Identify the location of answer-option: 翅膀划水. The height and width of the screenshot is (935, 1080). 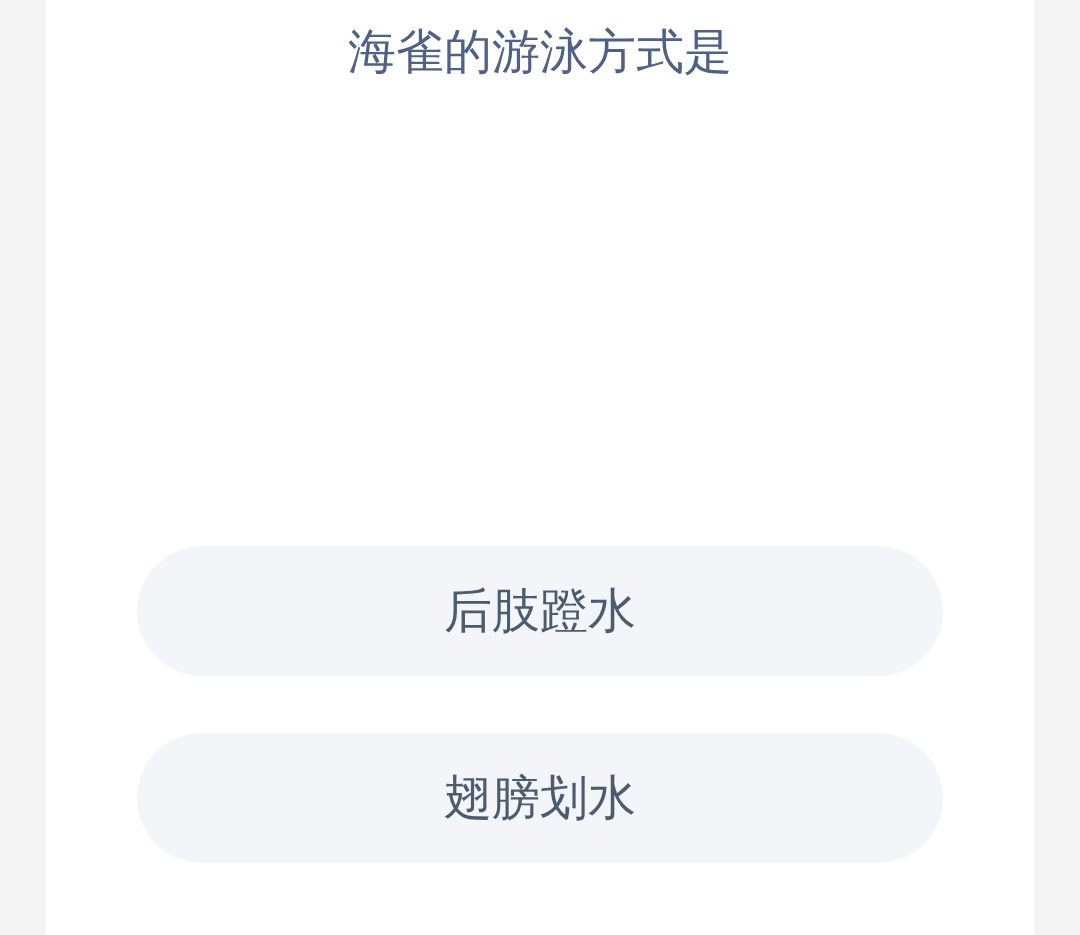
(540, 798).